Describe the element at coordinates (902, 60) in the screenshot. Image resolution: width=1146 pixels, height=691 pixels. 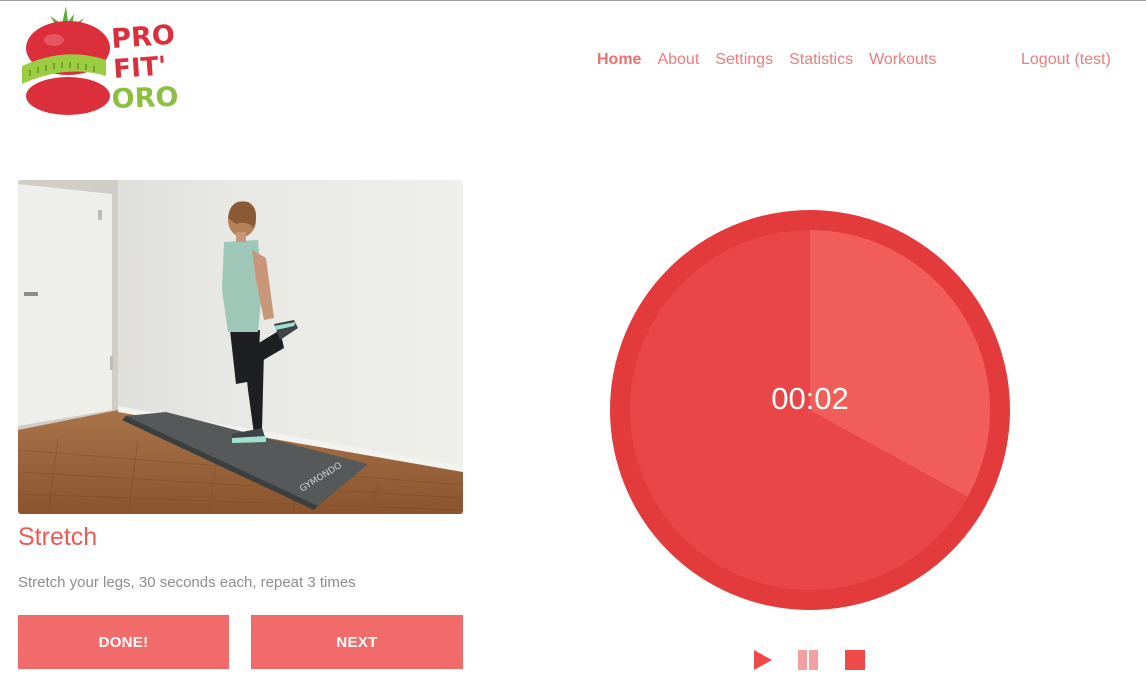
I see `nav-workouts: Workouts` at that location.